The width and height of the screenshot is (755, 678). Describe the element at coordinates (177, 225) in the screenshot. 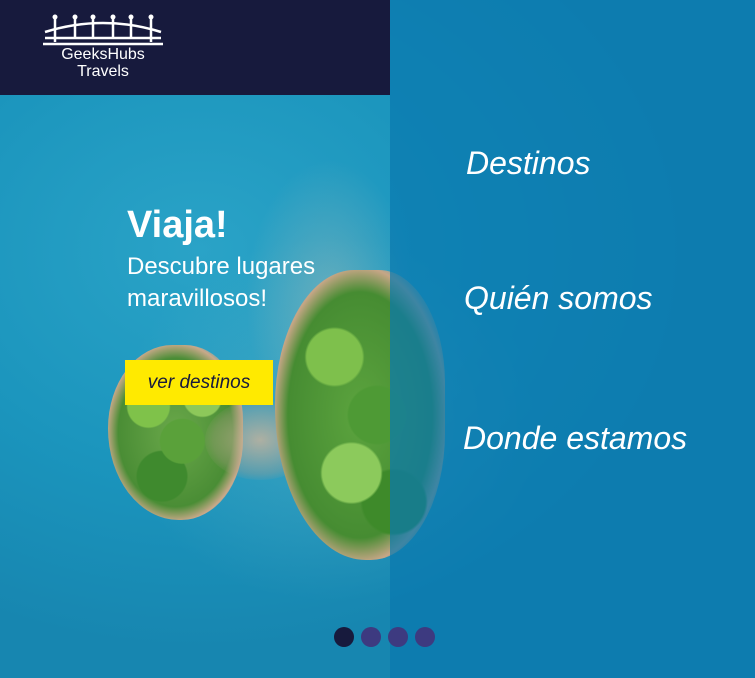

I see `hero-title: Viaja!` at that location.